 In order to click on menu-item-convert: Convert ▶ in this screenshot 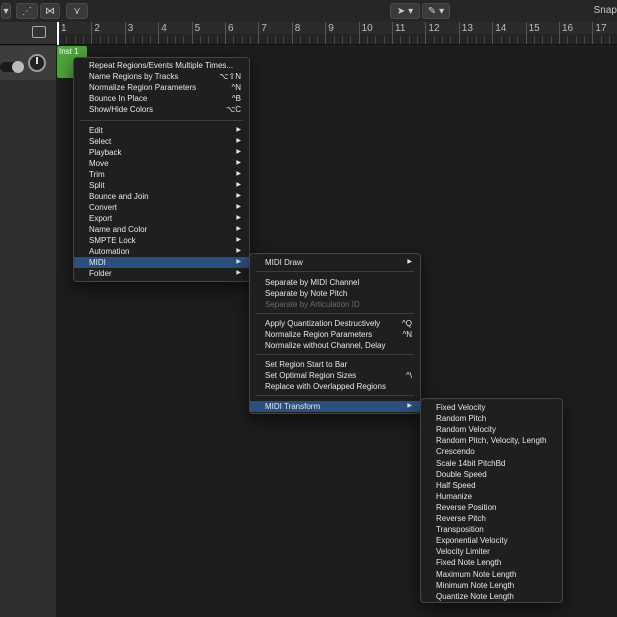, I will do `click(161, 207)`.